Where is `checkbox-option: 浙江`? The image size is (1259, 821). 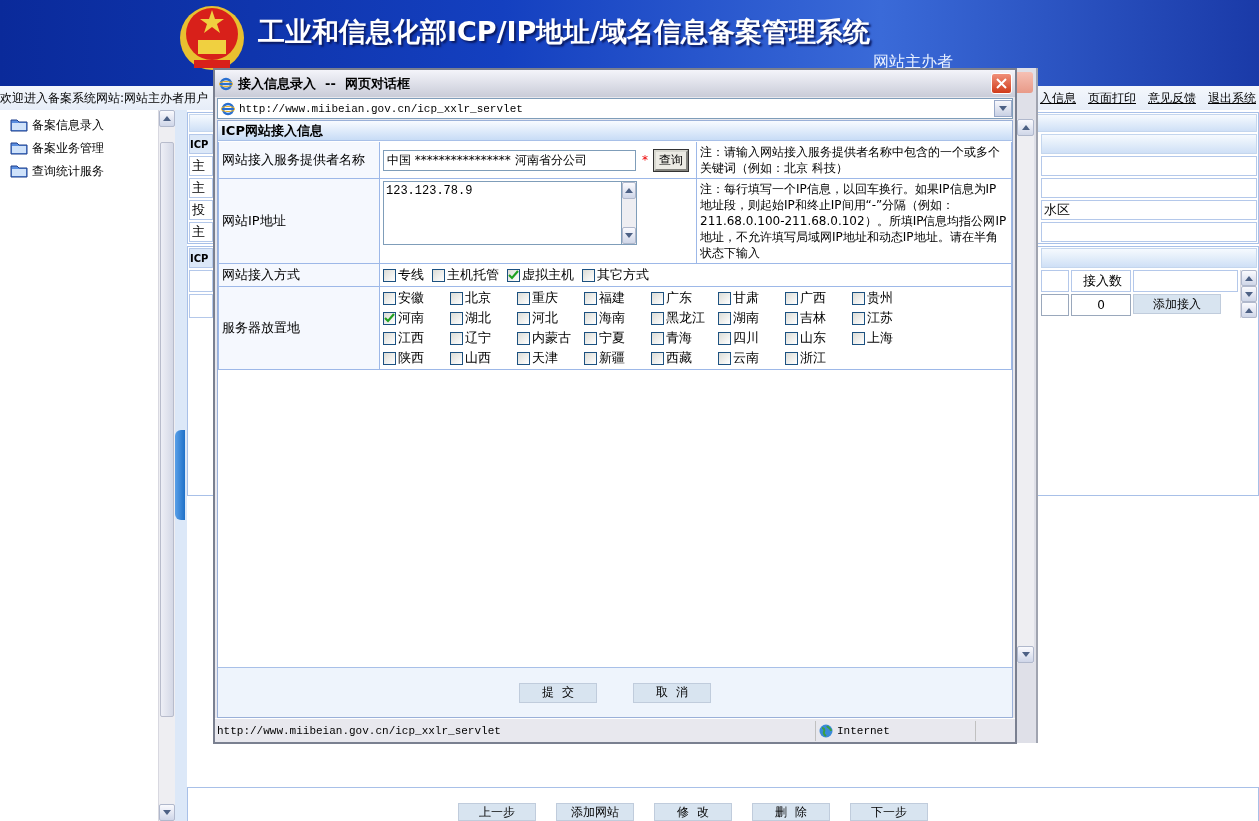
checkbox-option: 浙江 is located at coordinates (818, 358).